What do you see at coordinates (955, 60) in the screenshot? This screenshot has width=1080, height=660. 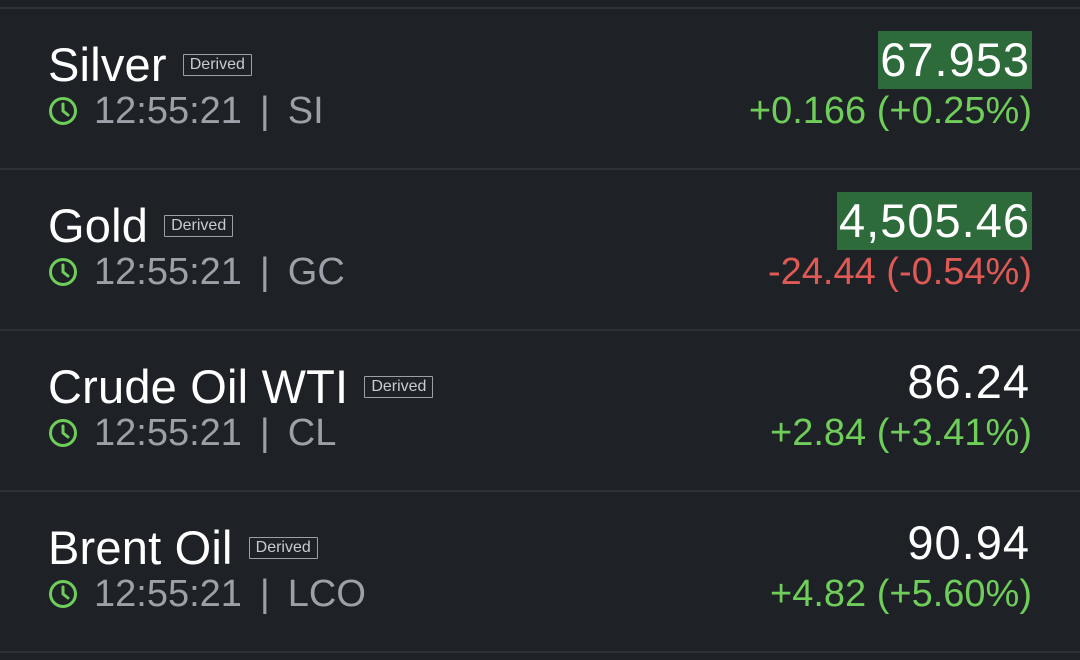 I see `last-price: 67.953` at bounding box center [955, 60].